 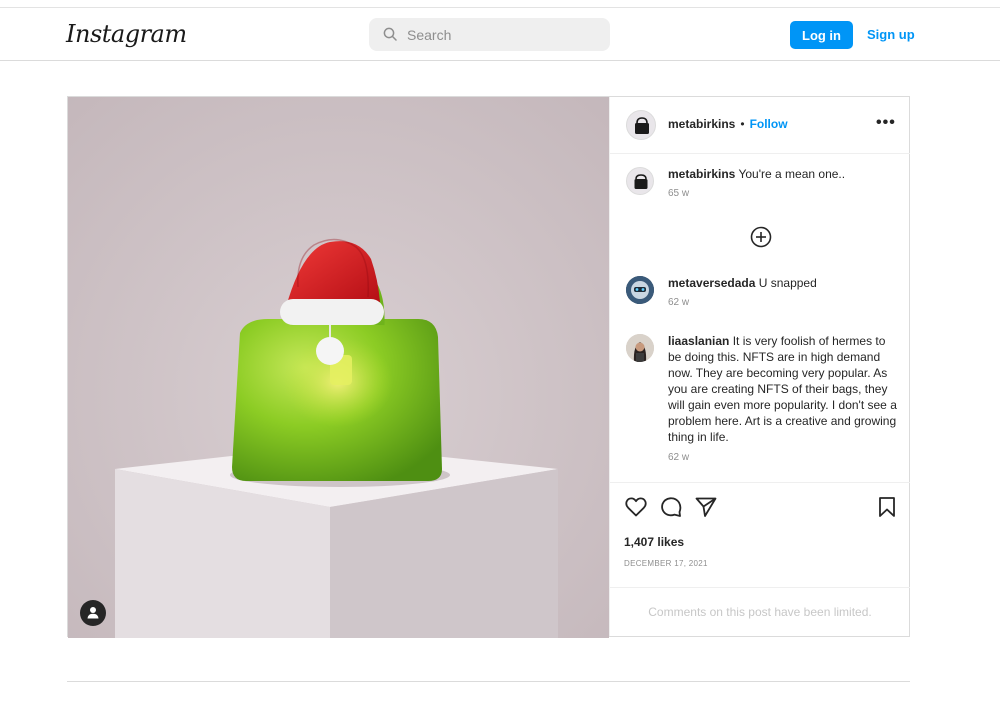 What do you see at coordinates (701, 124) in the screenshot?
I see `post-author: metabirkins` at bounding box center [701, 124].